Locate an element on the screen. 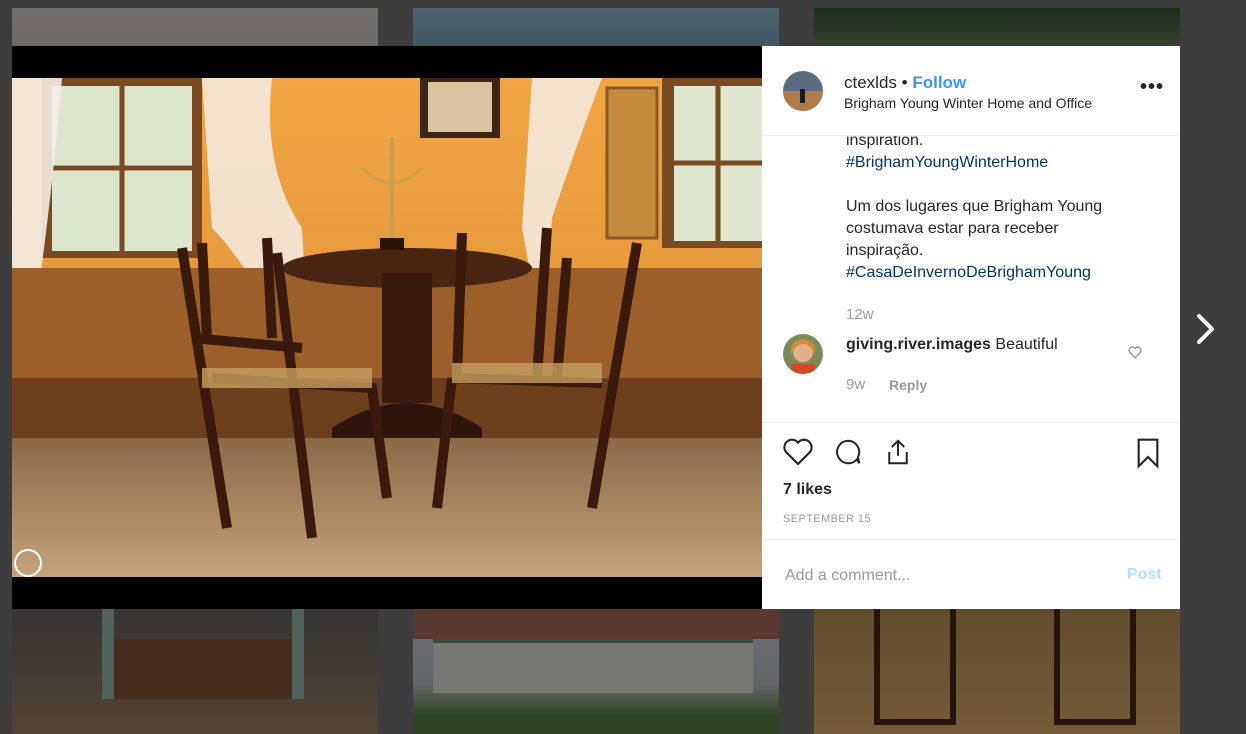 The image size is (1246, 734). reply-button: Reply is located at coordinates (908, 385).